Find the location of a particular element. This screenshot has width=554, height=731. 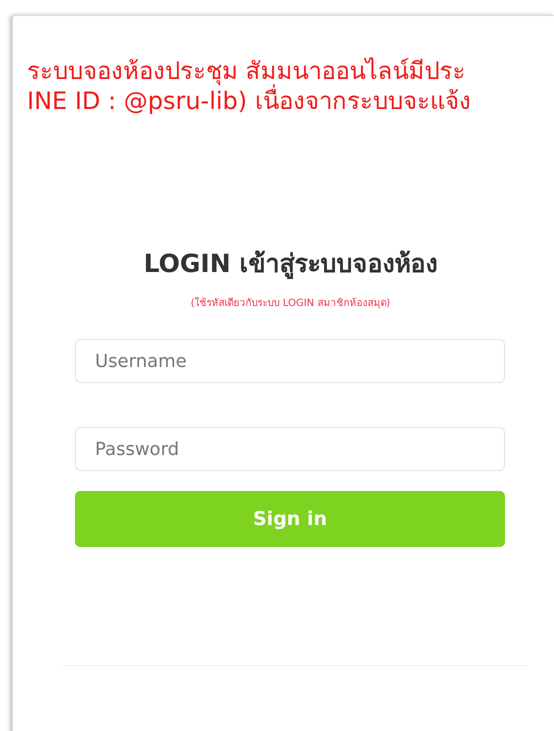

input-field: Password is located at coordinates (290, 449).